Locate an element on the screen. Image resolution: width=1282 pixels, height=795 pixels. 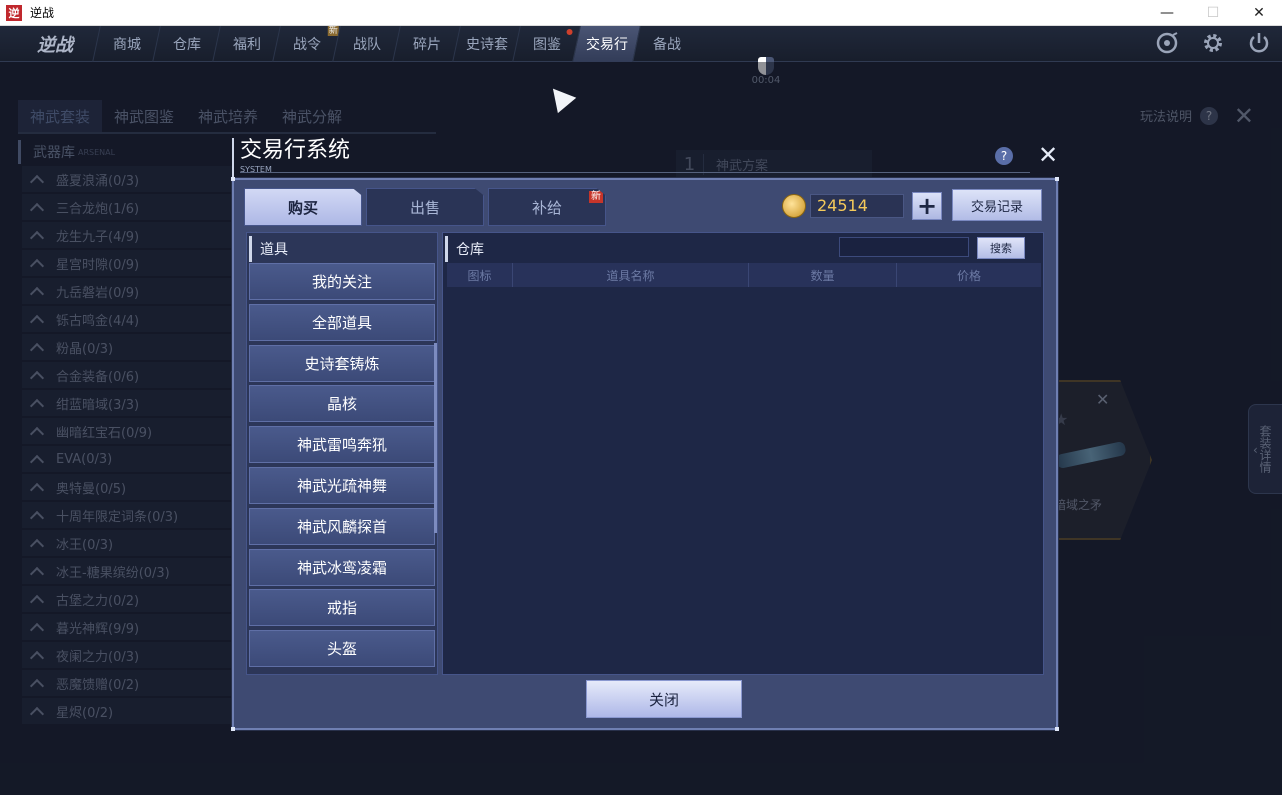
dialog-tab: 出售 is located at coordinates (425, 207).